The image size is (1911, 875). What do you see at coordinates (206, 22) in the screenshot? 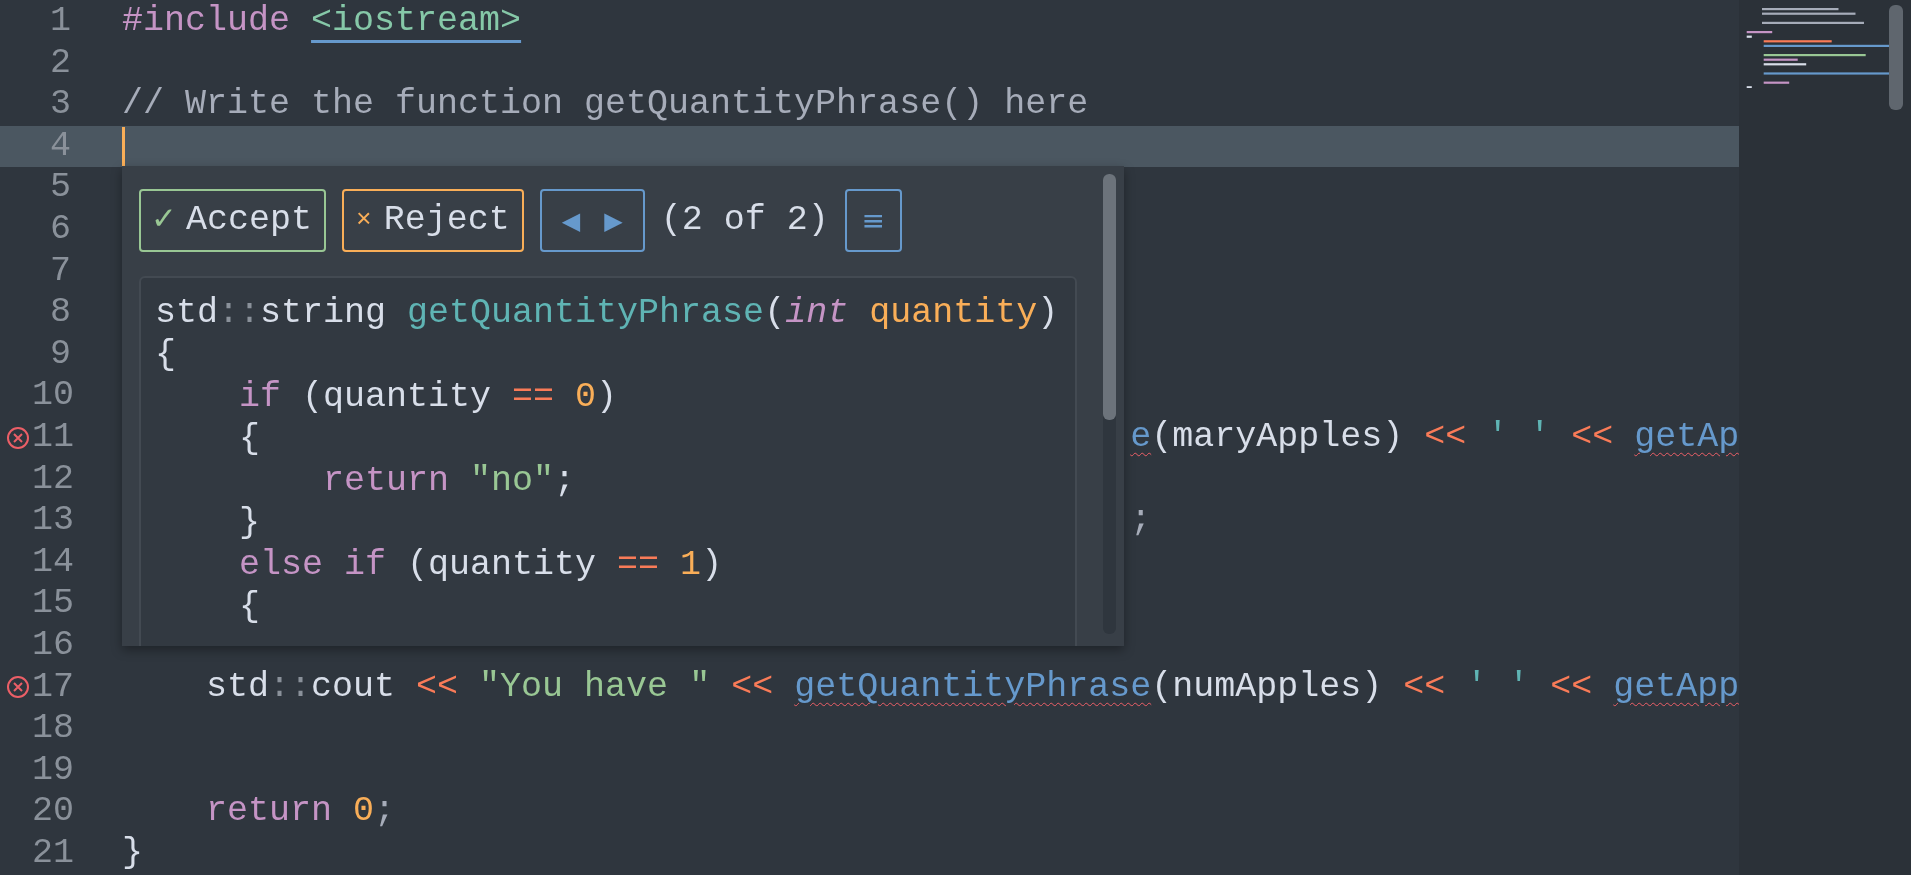
I see `preprocessor-directive: #include` at bounding box center [206, 22].